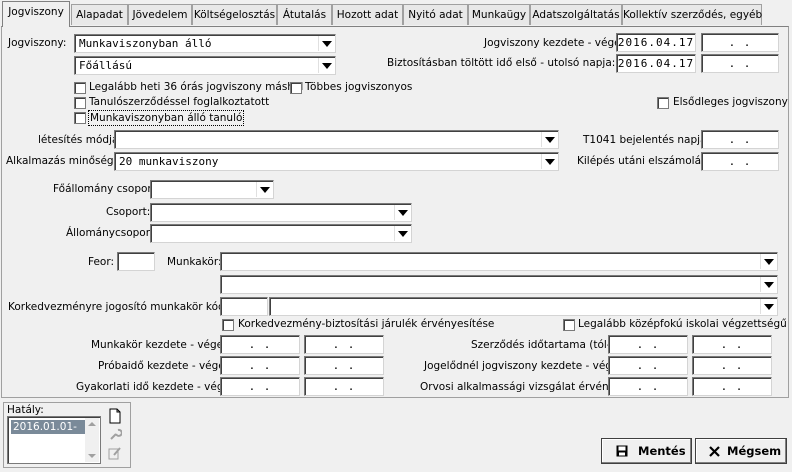  What do you see at coordinates (754, 451) in the screenshot?
I see `cancel-label: Mégsem` at bounding box center [754, 451].